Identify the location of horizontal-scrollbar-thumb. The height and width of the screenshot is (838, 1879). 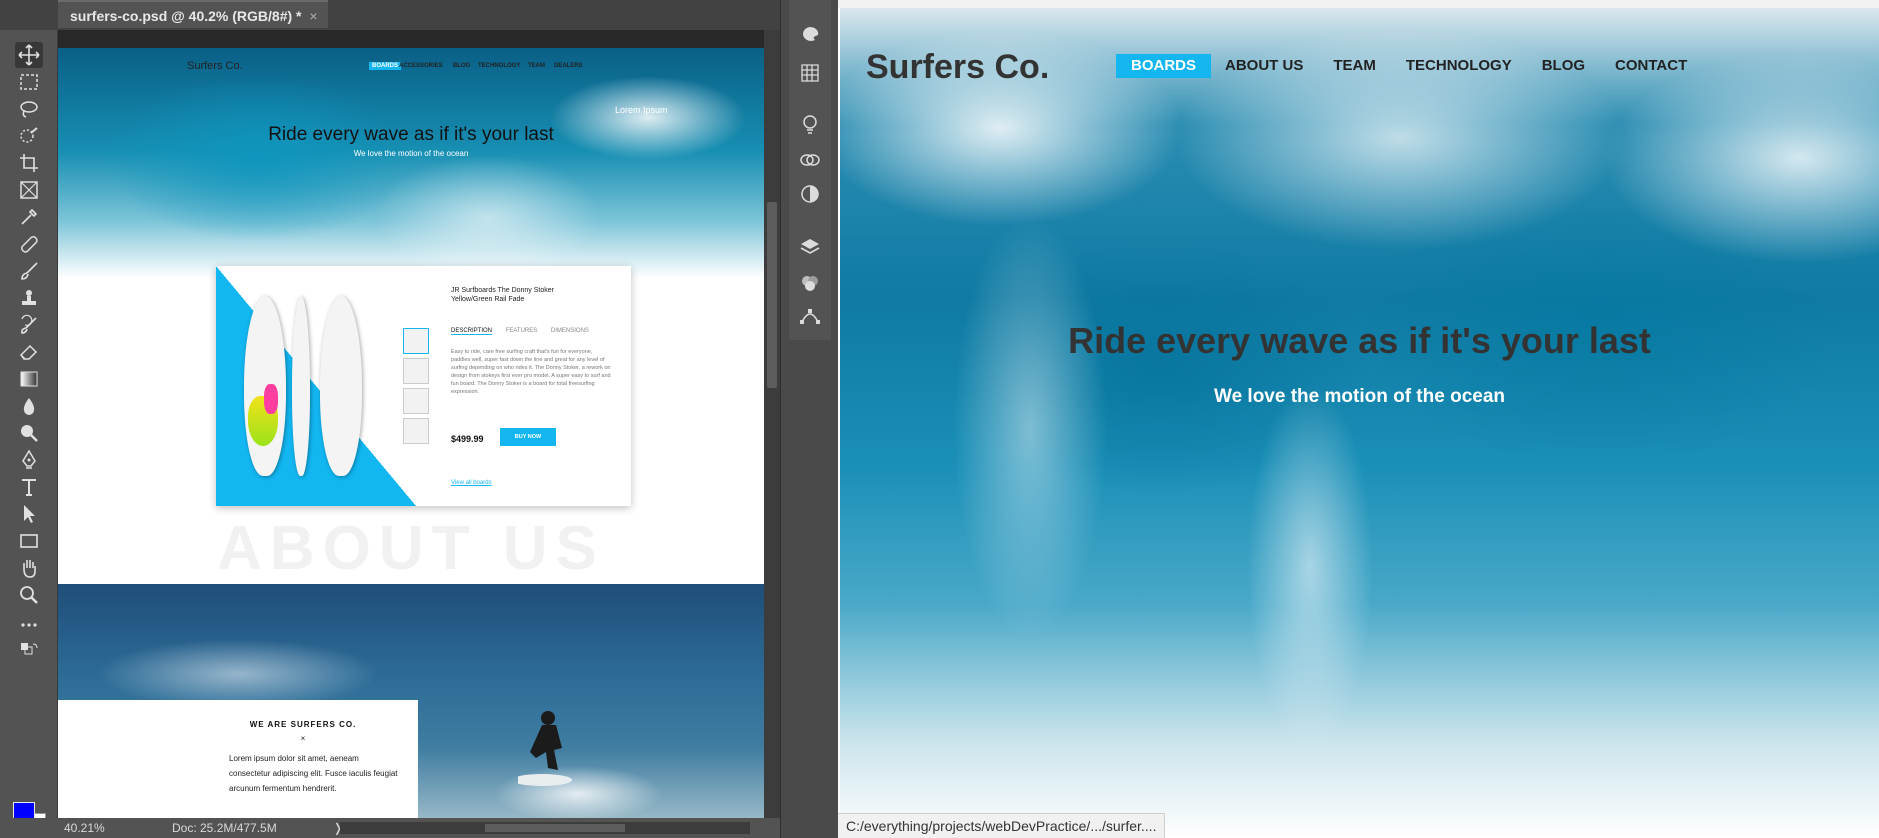
(555, 828).